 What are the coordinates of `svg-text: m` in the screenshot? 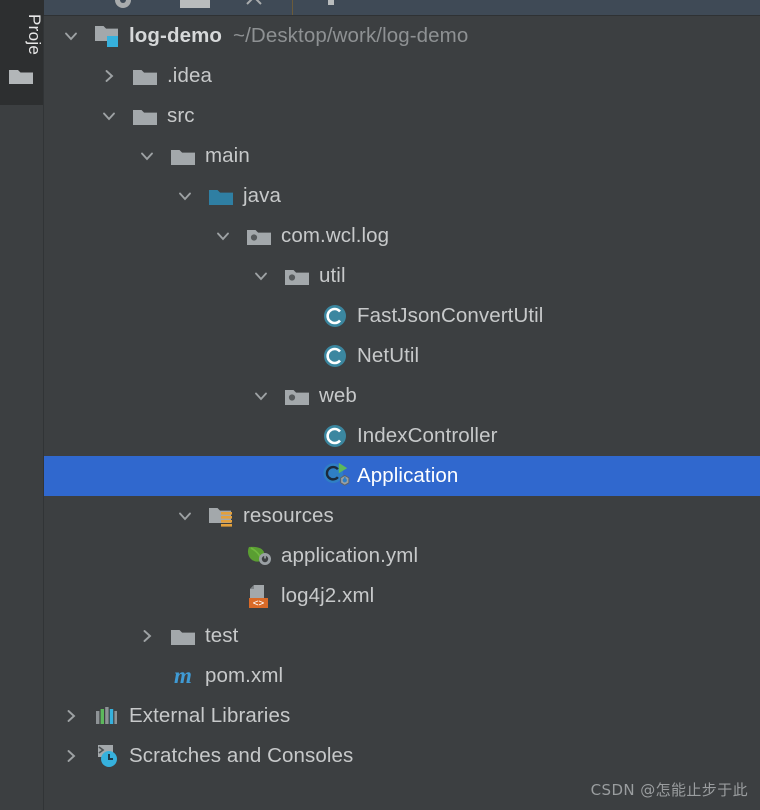 It's located at (183, 675).